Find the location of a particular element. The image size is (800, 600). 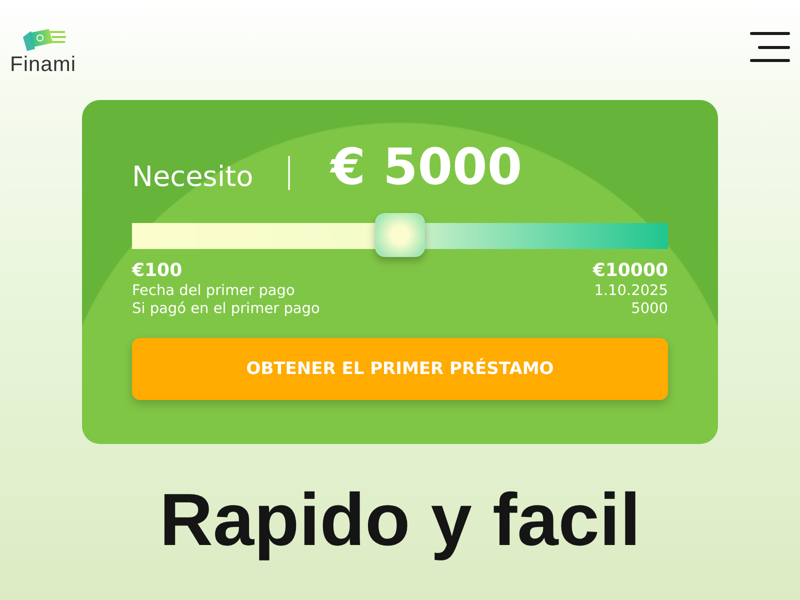

menu-icon is located at coordinates (770, 47).